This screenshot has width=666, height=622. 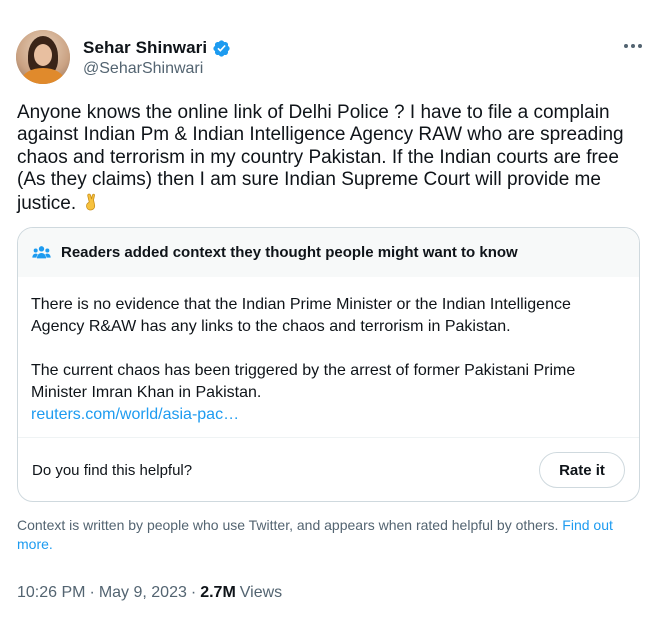 I want to click on tweet-meta: 10:26 PM · May 9, 2023 · 2.7M Views, so click(x=149, y=593).